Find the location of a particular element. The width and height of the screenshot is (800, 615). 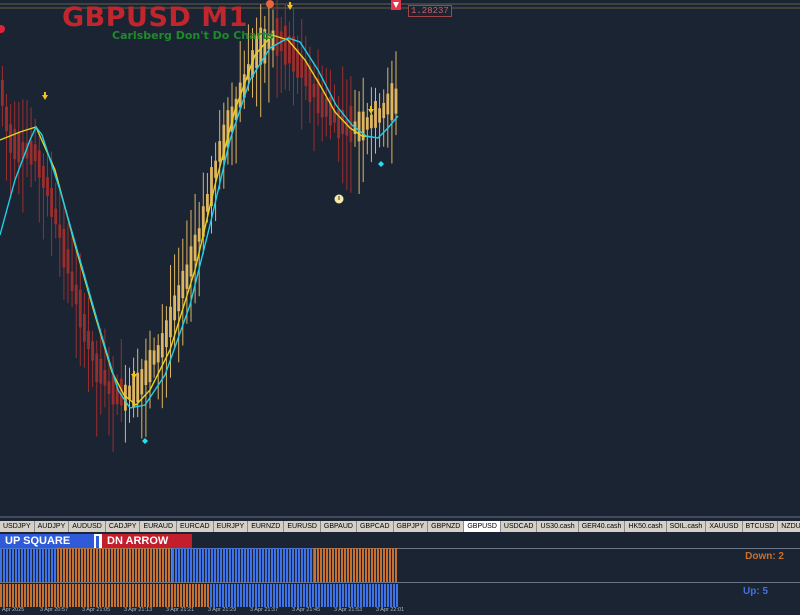

symbol-tab-ger40cash: GER40.cash is located at coordinates (602, 526).